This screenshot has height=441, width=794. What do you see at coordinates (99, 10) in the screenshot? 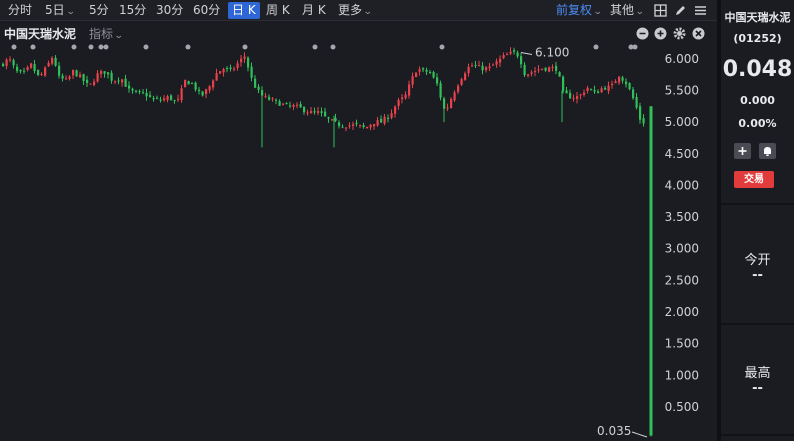
I see `tab-5min: 5分` at bounding box center [99, 10].